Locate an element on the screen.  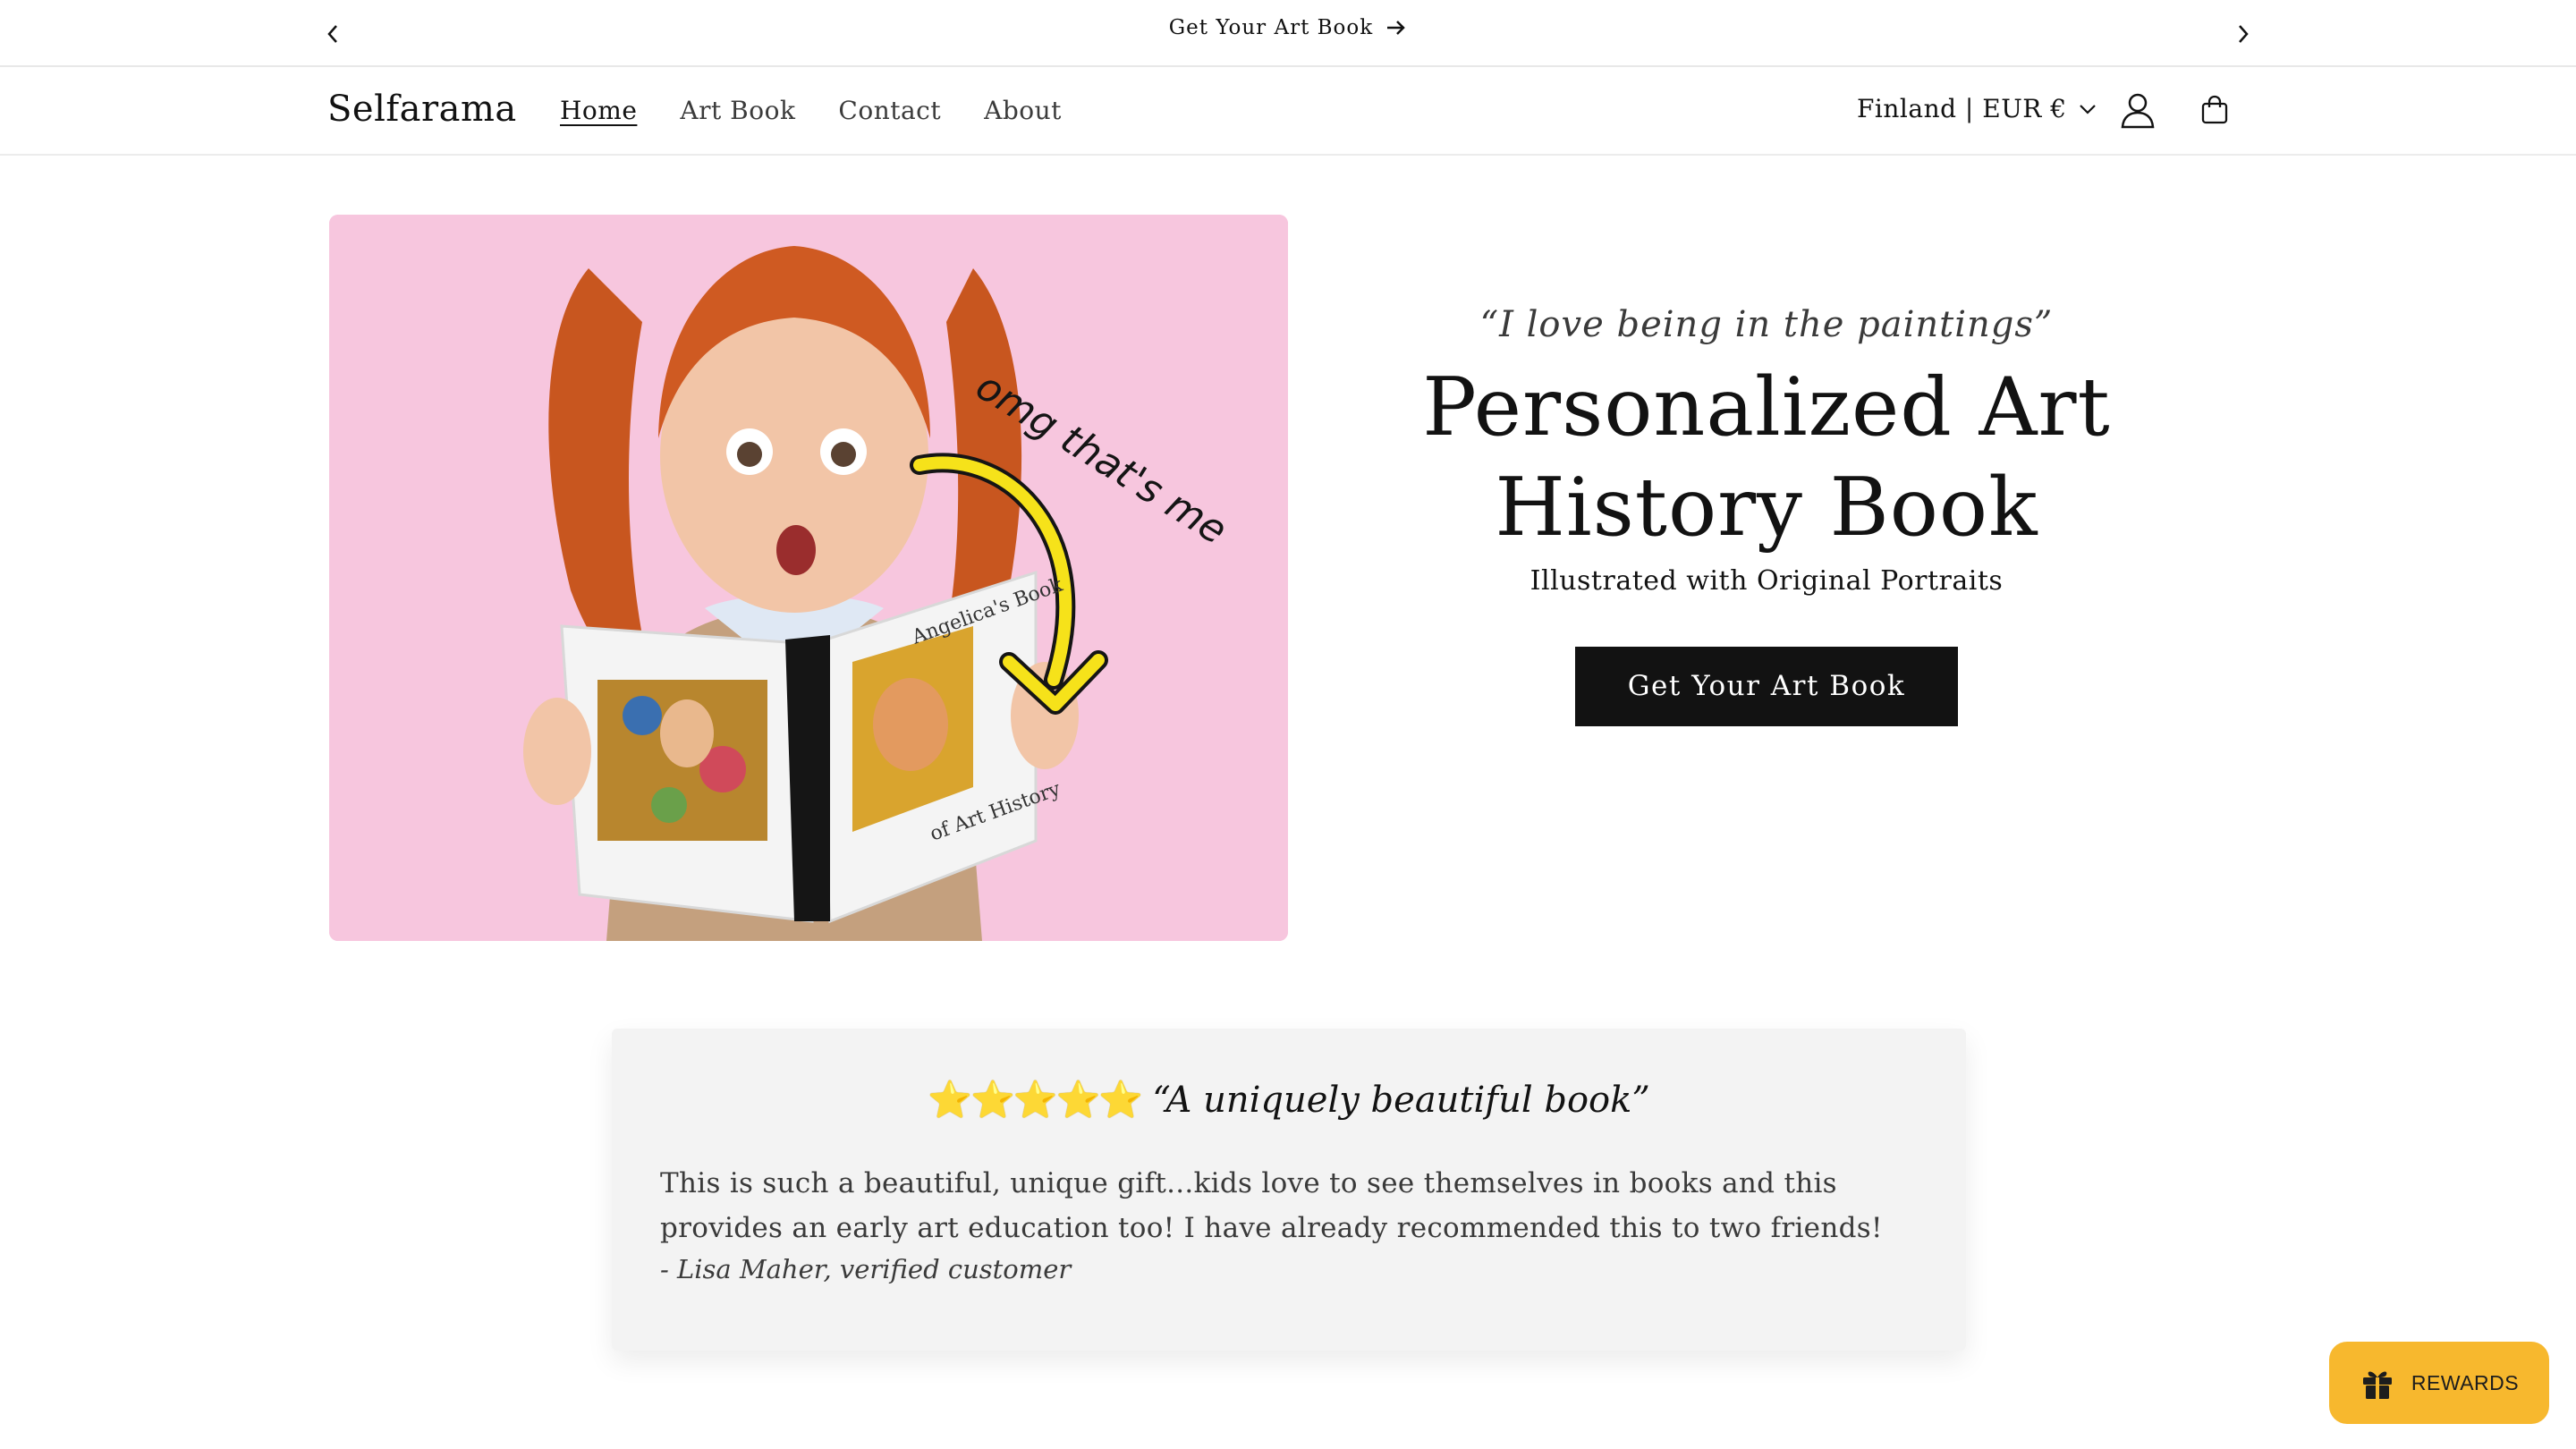
announcement-message: Get Your Art Book is located at coordinates (1288, 27).